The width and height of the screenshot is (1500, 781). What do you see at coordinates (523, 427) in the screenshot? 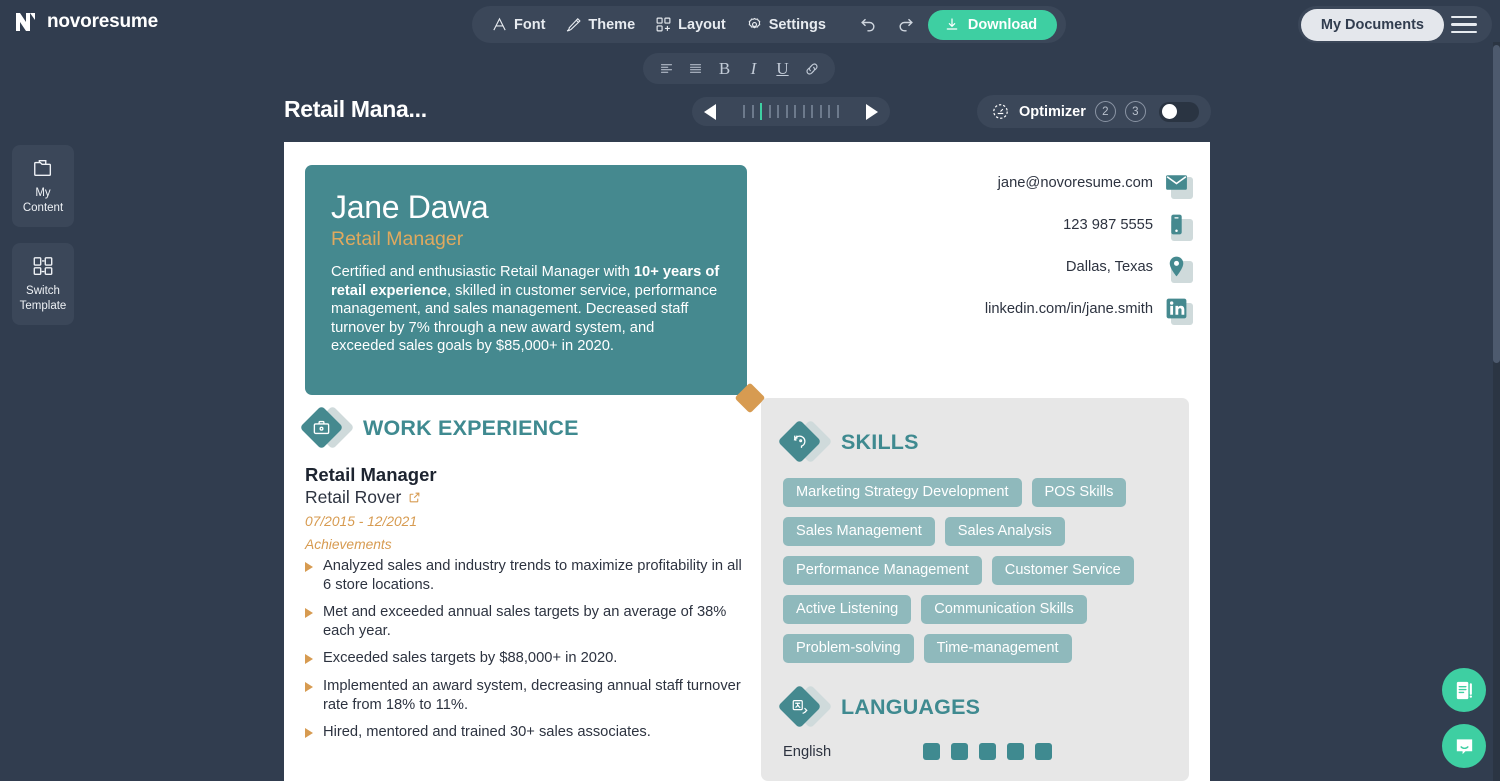
I see `work-experience-header: WORK EXPERIENCE` at bounding box center [523, 427].